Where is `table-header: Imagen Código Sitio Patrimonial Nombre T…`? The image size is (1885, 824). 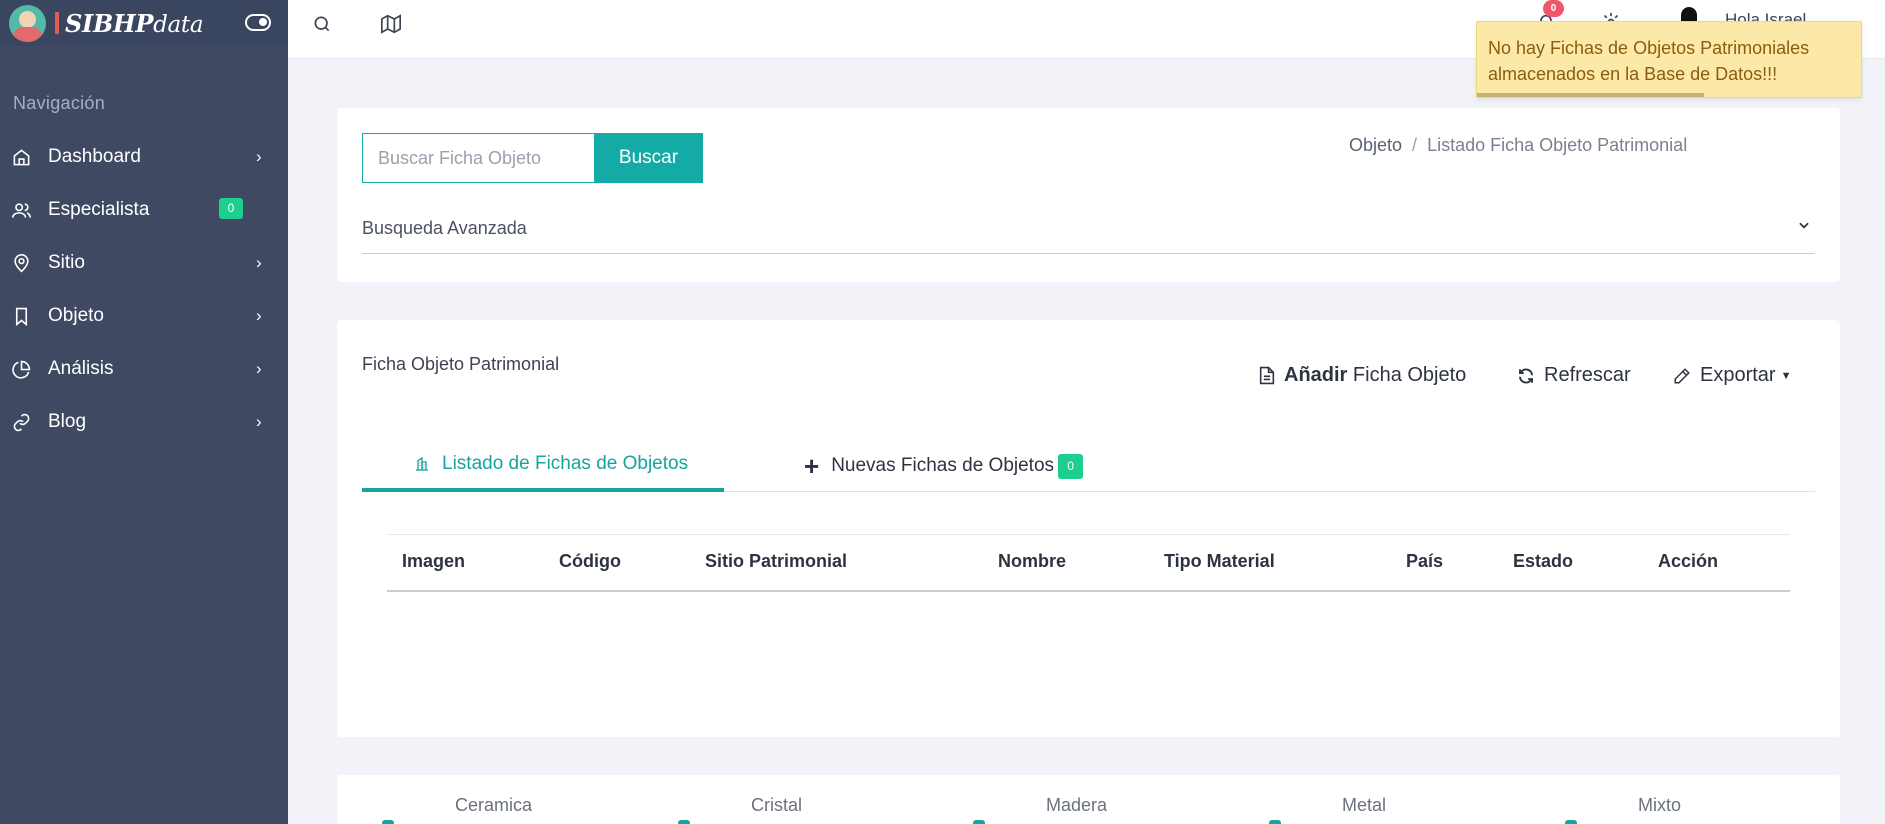 table-header: Imagen Código Sitio Patrimonial Nombre T… is located at coordinates (1088, 563).